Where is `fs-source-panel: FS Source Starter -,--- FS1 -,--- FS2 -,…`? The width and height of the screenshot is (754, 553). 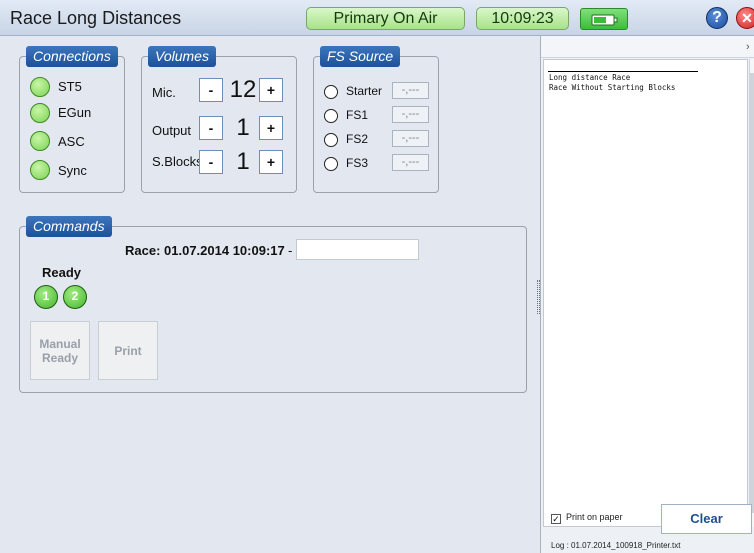 fs-source-panel: FS Source Starter -,--- FS1 -,--- FS2 -,… is located at coordinates (376, 119).